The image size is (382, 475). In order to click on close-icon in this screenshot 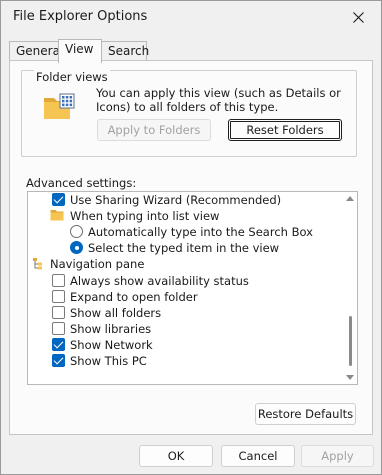, I will do `click(358, 17)`.